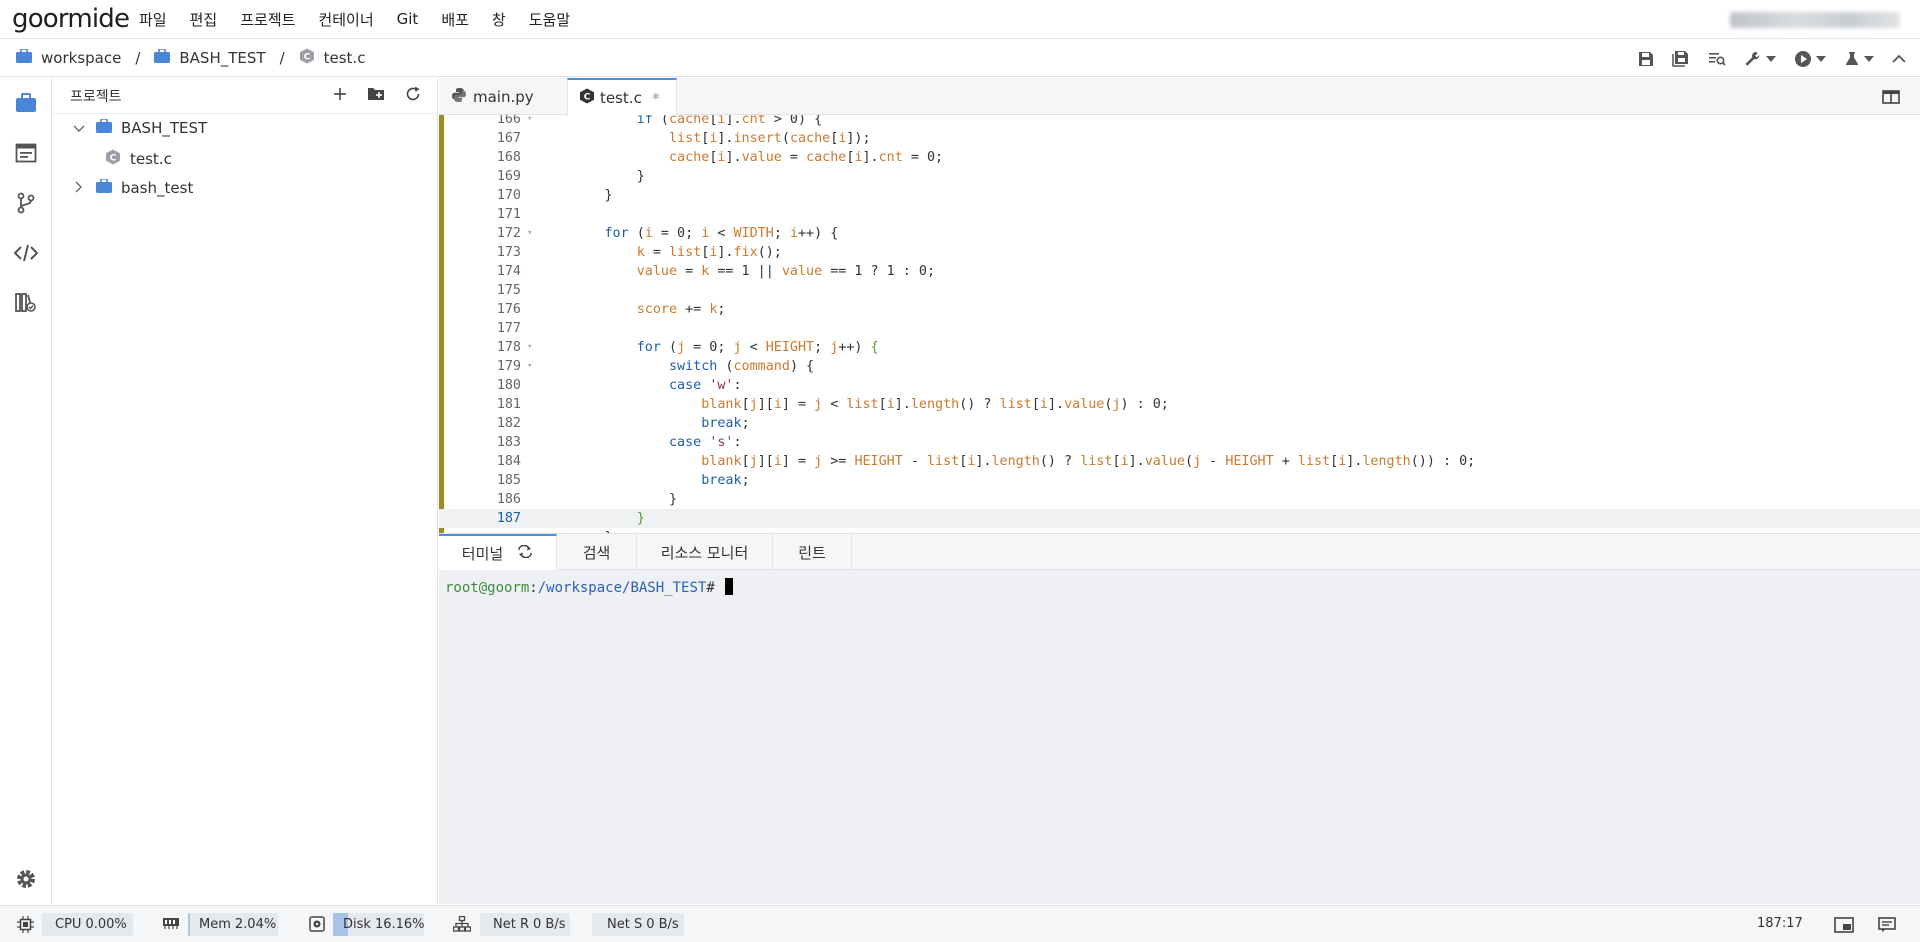 This screenshot has width=1920, height=942. What do you see at coordinates (71, 19) in the screenshot?
I see `app-logo: goormide` at bounding box center [71, 19].